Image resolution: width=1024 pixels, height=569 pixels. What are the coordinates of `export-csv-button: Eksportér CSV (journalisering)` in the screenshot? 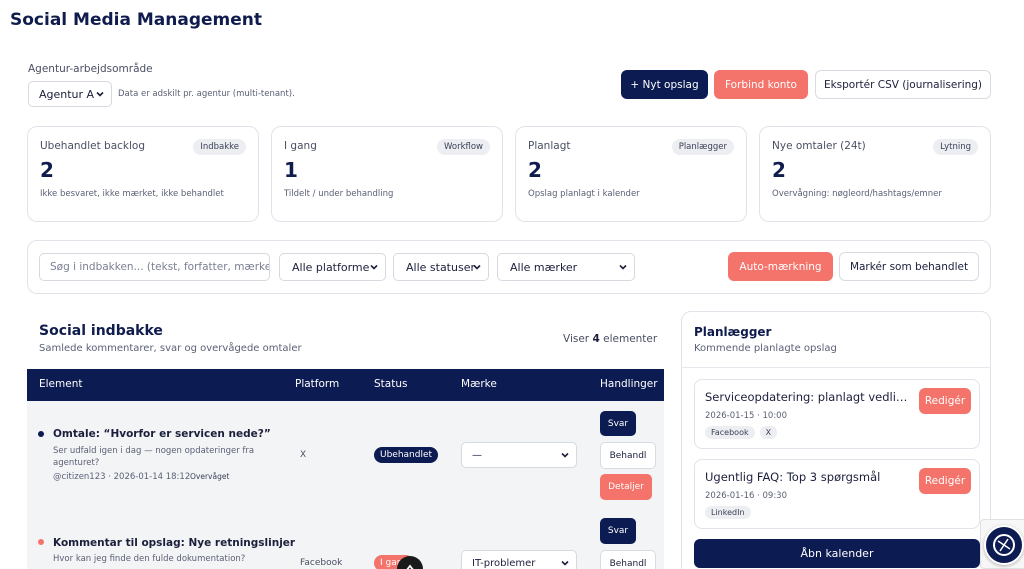 It's located at (903, 84).